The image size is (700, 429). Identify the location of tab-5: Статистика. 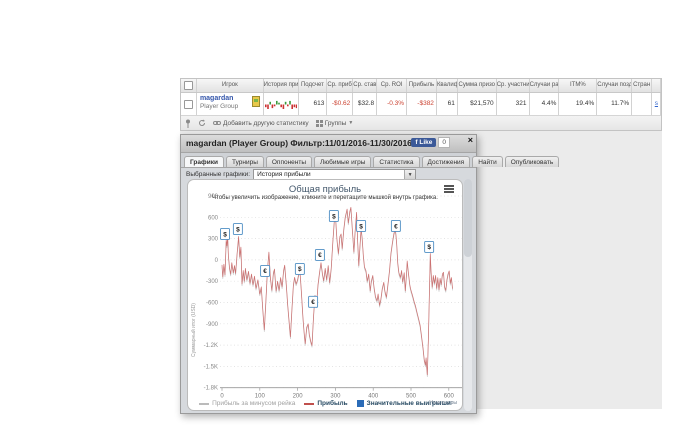
(396, 161).